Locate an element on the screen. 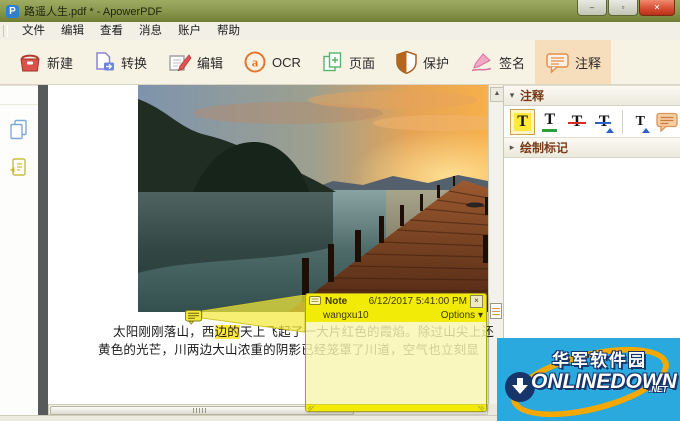 This screenshot has width=680, height=421. strikethrough-text-tool: T is located at coordinates (576, 122).